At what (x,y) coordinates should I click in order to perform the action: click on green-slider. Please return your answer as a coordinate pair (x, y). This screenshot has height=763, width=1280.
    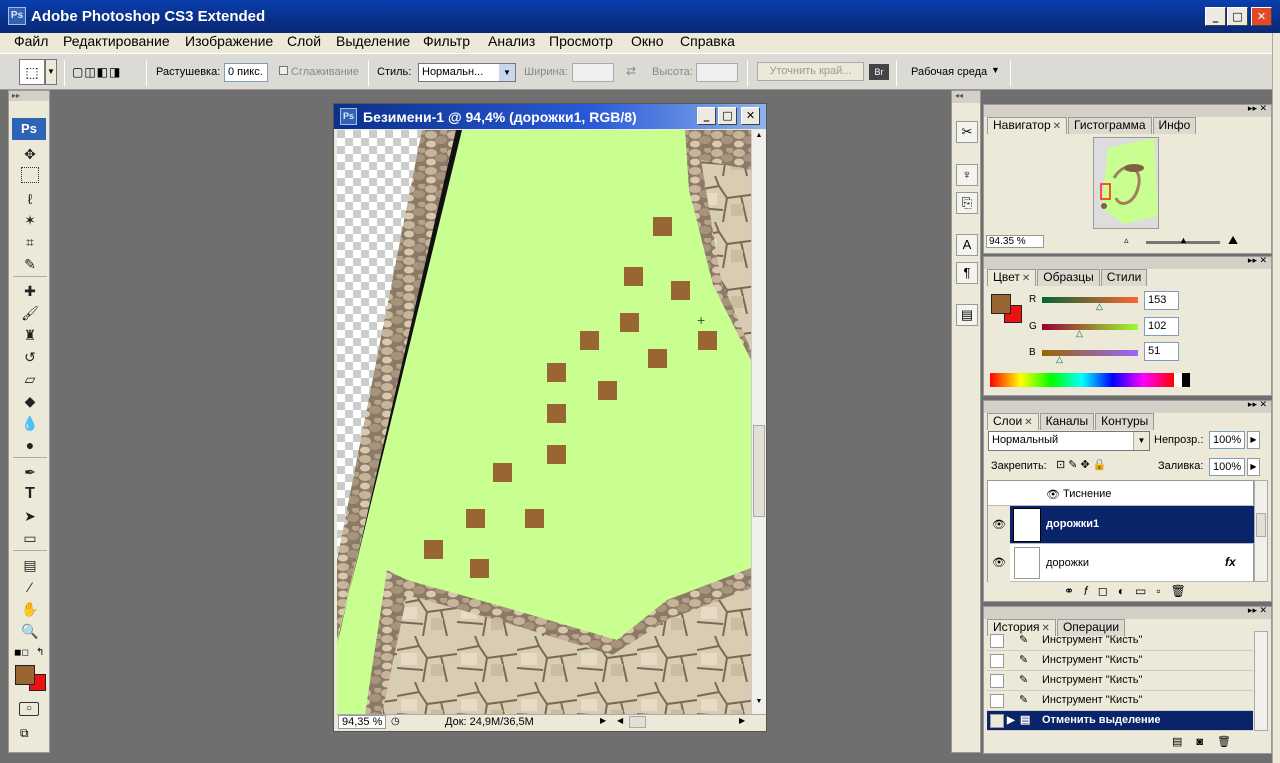
    Looking at the image, I should click on (1090, 327).